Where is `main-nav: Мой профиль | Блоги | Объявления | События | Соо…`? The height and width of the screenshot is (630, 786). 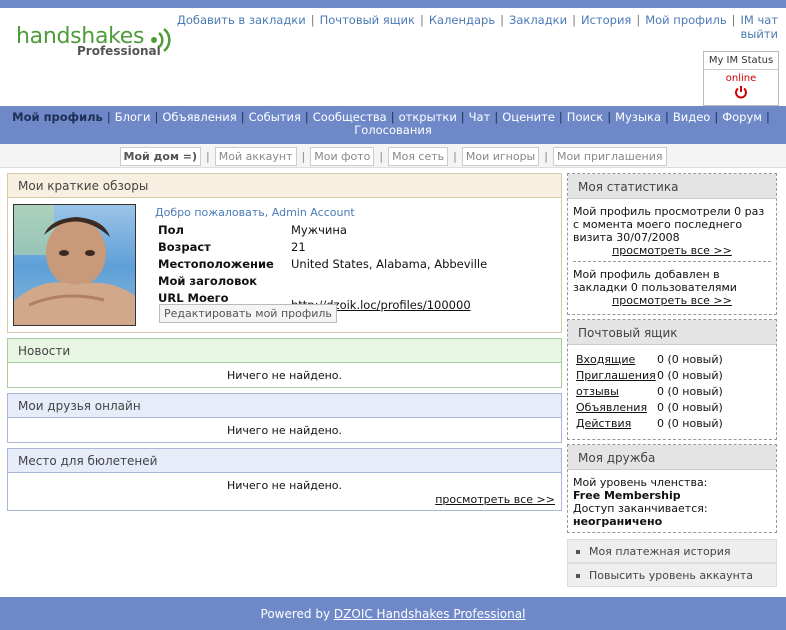
main-nav: Мой профиль | Блоги | Объявления | События | Соо… is located at coordinates (393, 125).